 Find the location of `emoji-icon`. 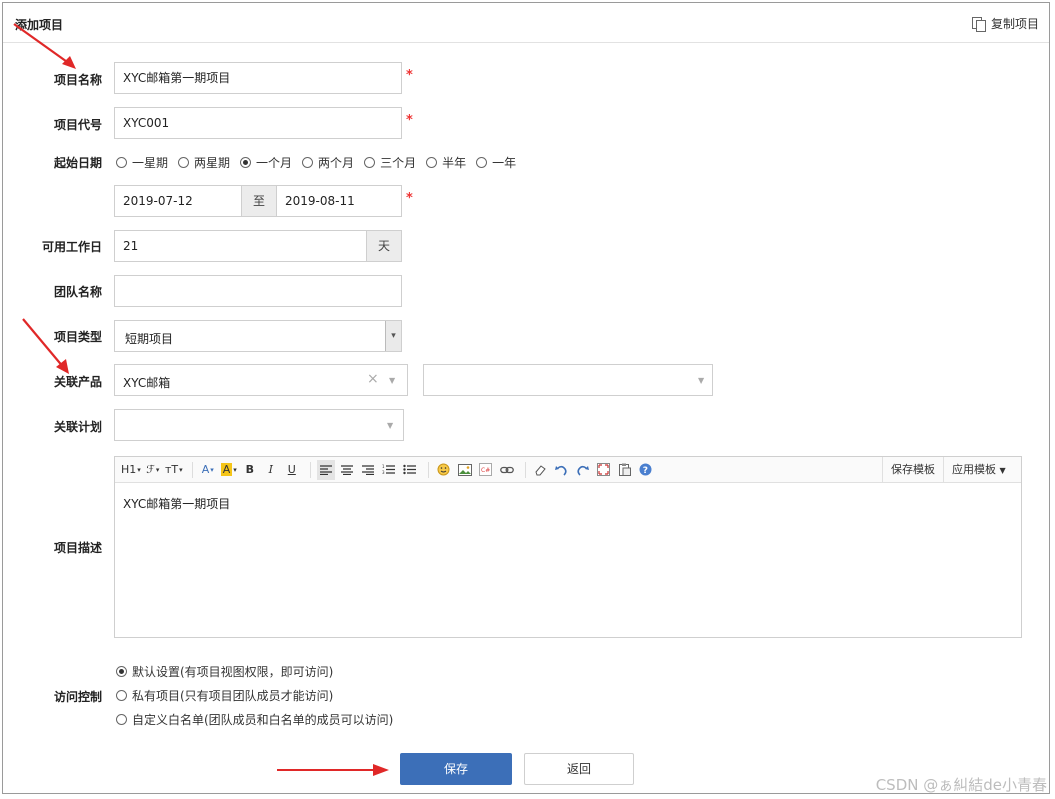

emoji-icon is located at coordinates (444, 470).